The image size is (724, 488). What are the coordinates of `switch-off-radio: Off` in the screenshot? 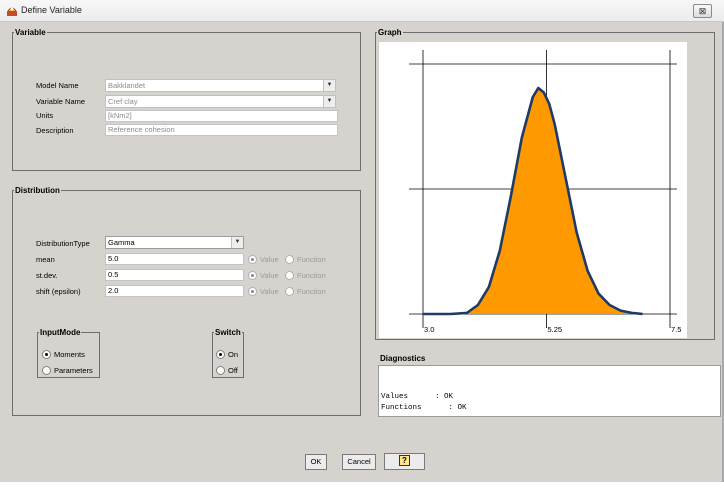 It's located at (227, 370).